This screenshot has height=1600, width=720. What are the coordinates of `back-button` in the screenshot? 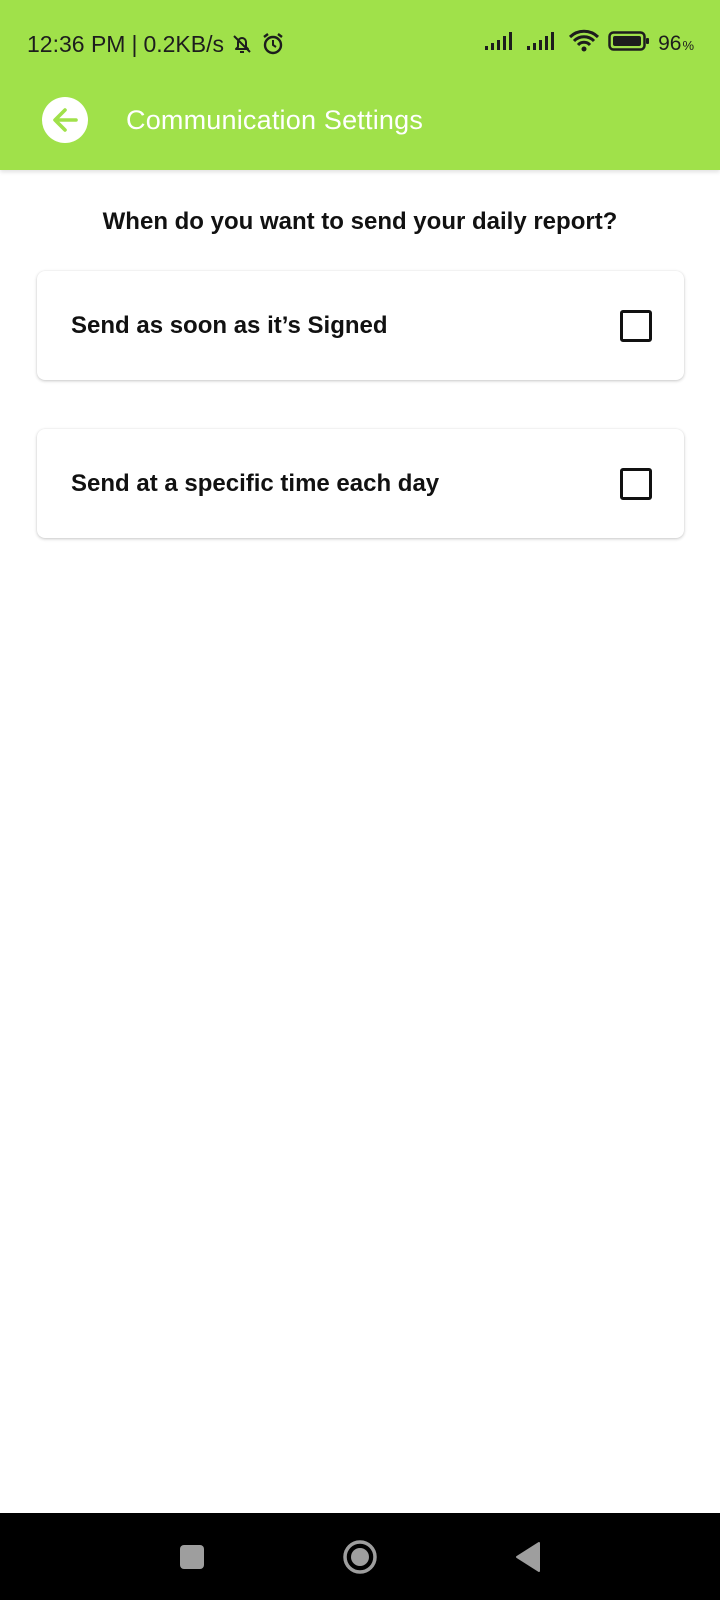 It's located at (65, 120).